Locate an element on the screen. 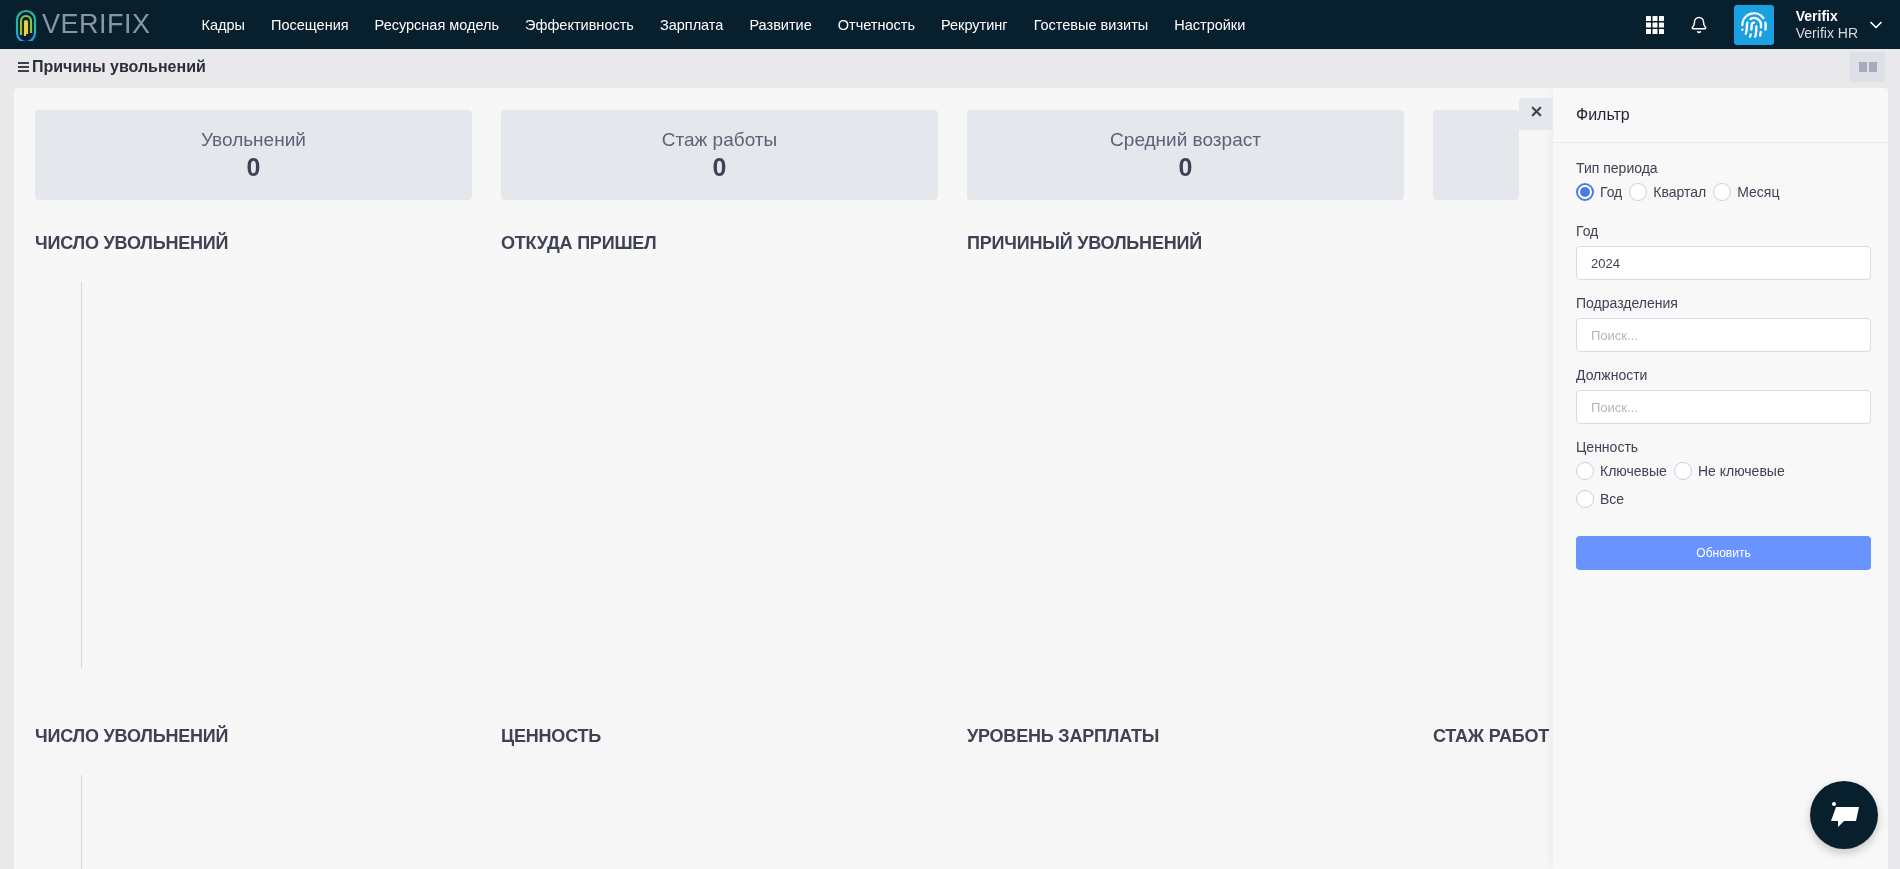 This screenshot has height=869, width=1900. menu-item: Гостевые визиты is located at coordinates (1091, 24).